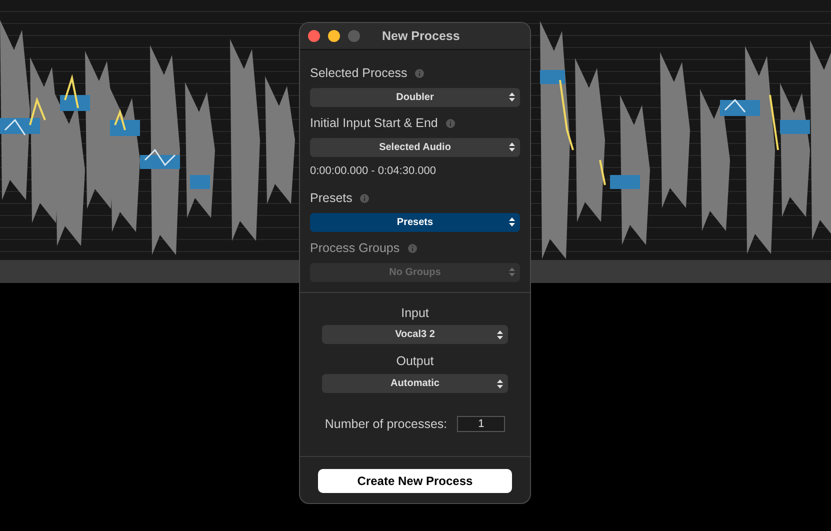  Describe the element at coordinates (415, 480) in the screenshot. I see `create-button: Create New Process` at that location.